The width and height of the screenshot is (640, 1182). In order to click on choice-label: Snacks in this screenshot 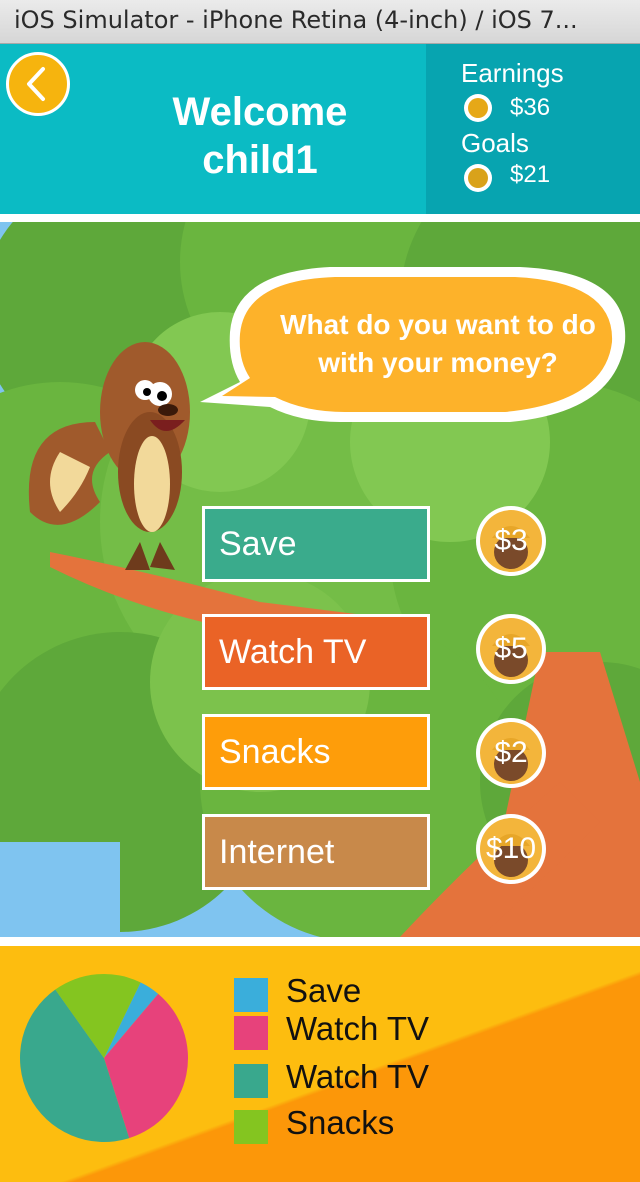, I will do `click(275, 752)`.